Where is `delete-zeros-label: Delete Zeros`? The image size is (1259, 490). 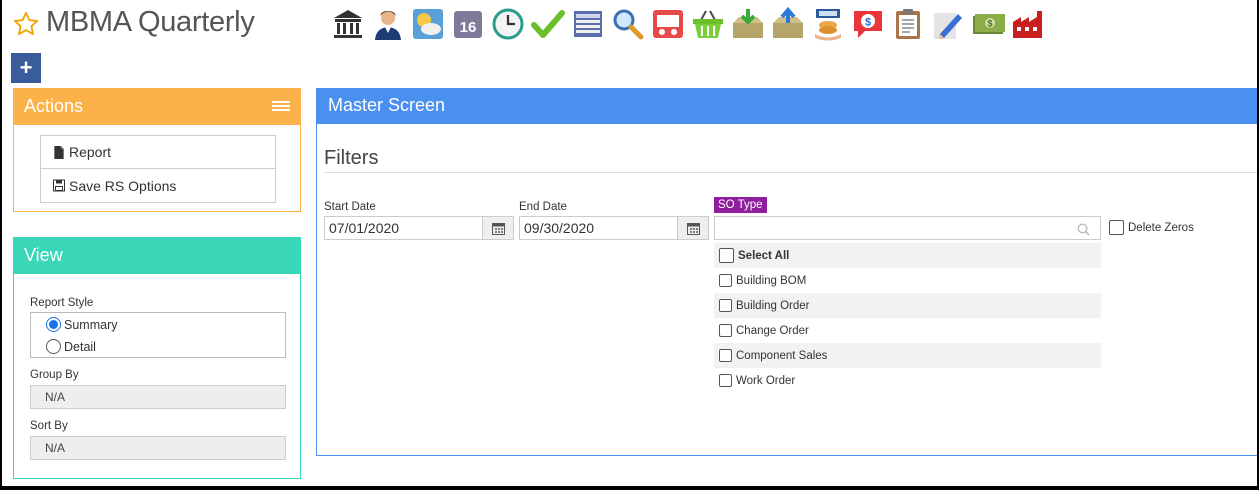
delete-zeros-label: Delete Zeros is located at coordinates (1161, 227).